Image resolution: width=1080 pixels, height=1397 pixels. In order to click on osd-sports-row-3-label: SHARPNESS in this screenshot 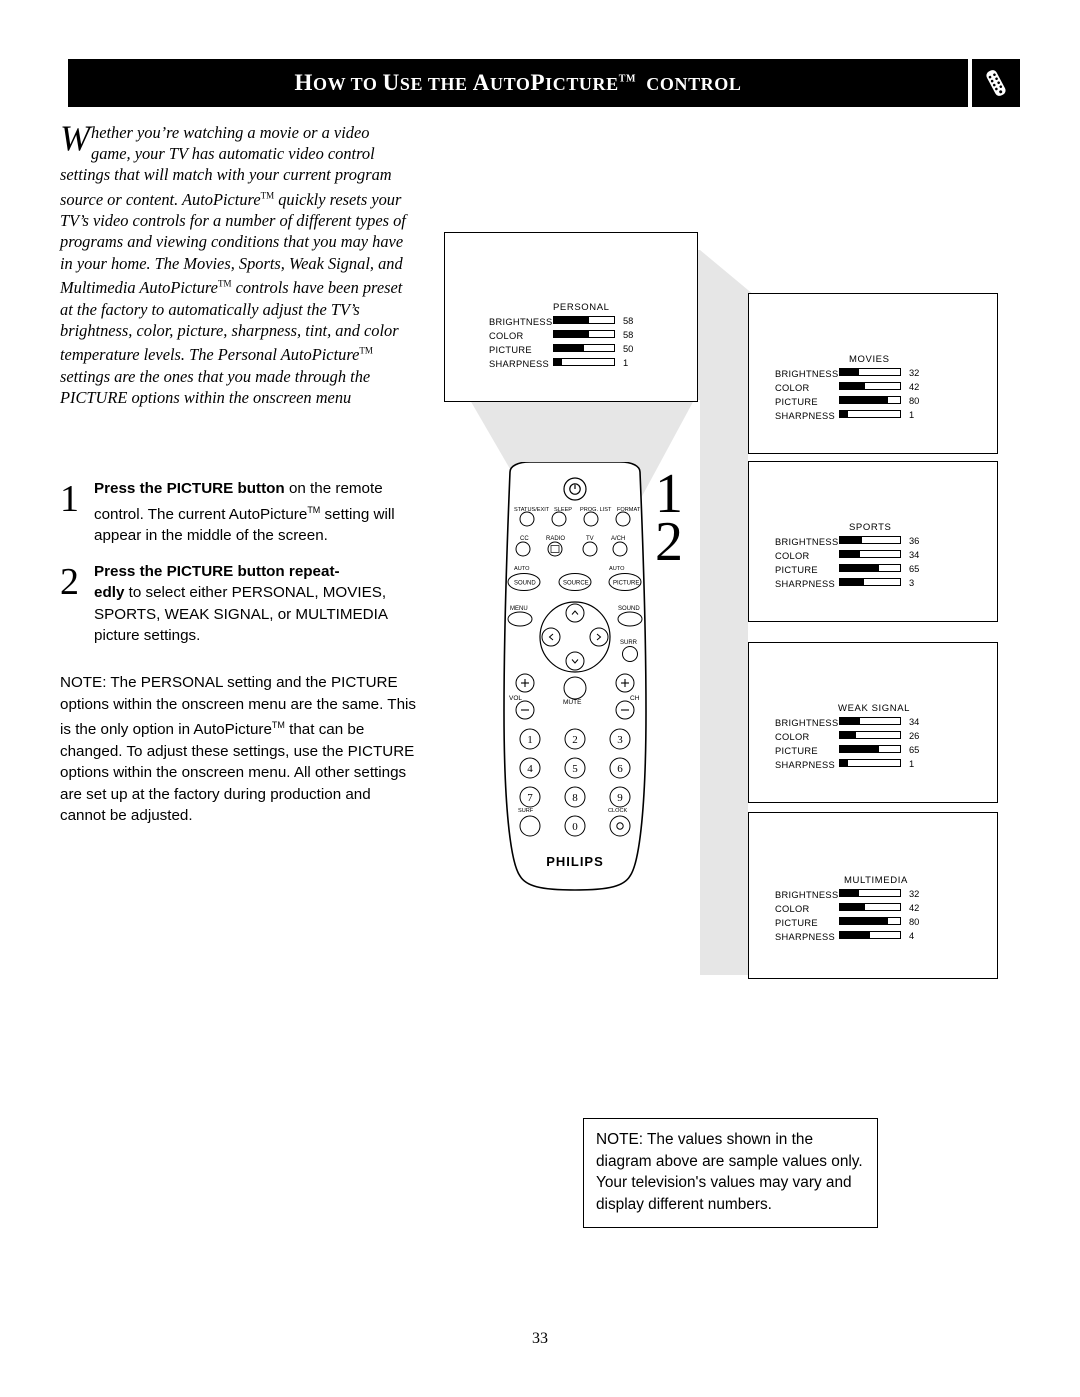, I will do `click(805, 584)`.